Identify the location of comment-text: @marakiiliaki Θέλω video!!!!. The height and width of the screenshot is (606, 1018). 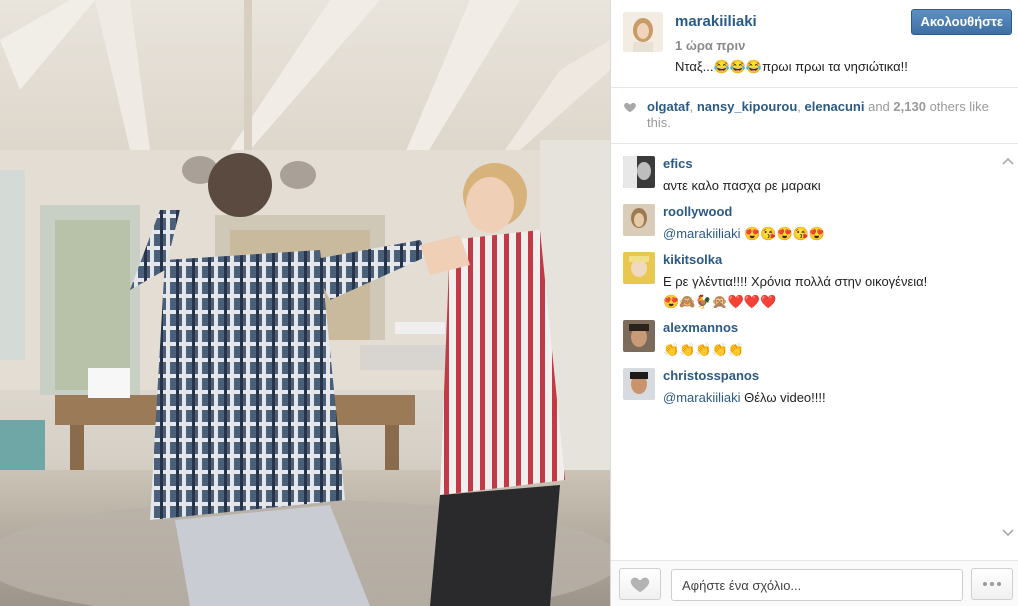
(828, 398).